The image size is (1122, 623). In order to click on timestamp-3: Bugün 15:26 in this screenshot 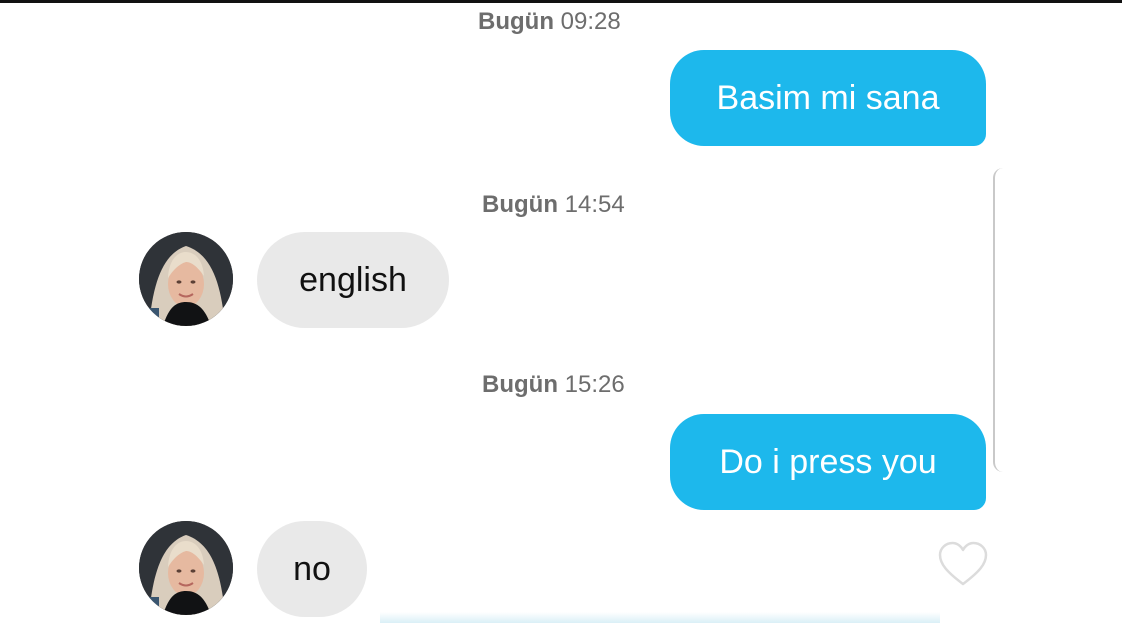, I will do `click(553, 385)`.